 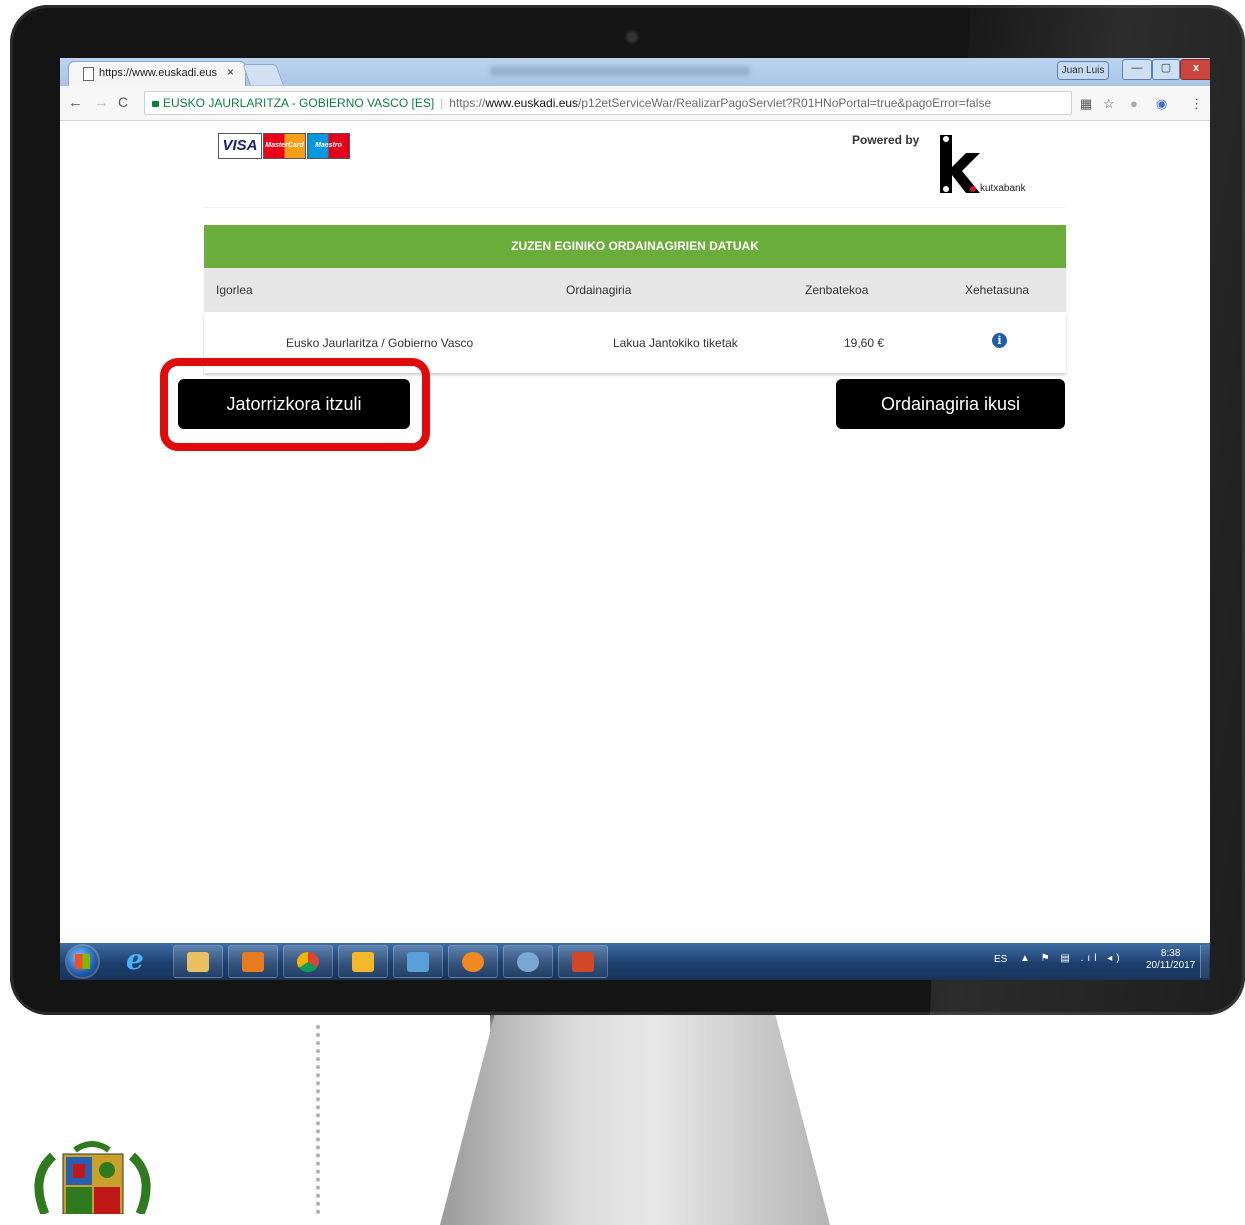 I want to click on lock-icon, so click(x=155, y=104).